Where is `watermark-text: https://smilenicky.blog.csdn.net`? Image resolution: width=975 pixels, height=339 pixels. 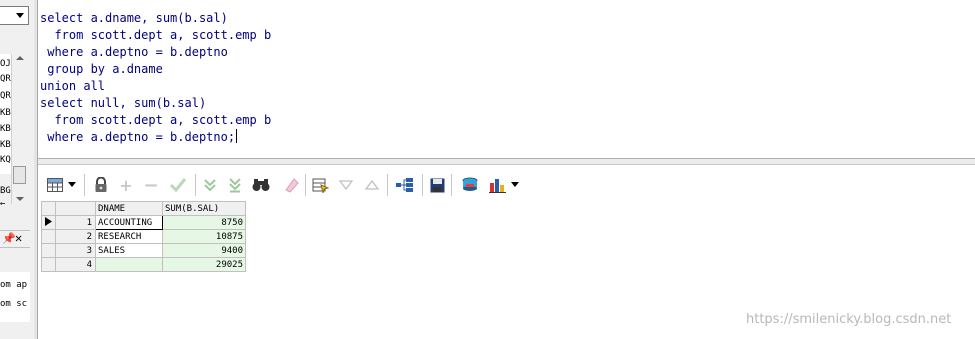 watermark-text: https://smilenicky.blog.csdn.net is located at coordinates (849, 319).